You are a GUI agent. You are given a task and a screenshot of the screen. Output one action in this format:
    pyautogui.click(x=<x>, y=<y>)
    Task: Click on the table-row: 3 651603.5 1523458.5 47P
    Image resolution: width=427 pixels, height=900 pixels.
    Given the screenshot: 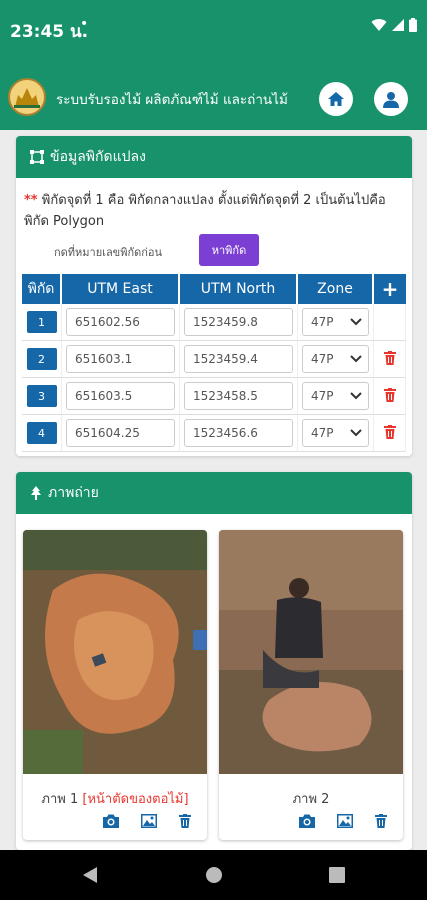 What is the action you would take?
    pyautogui.click(x=214, y=396)
    